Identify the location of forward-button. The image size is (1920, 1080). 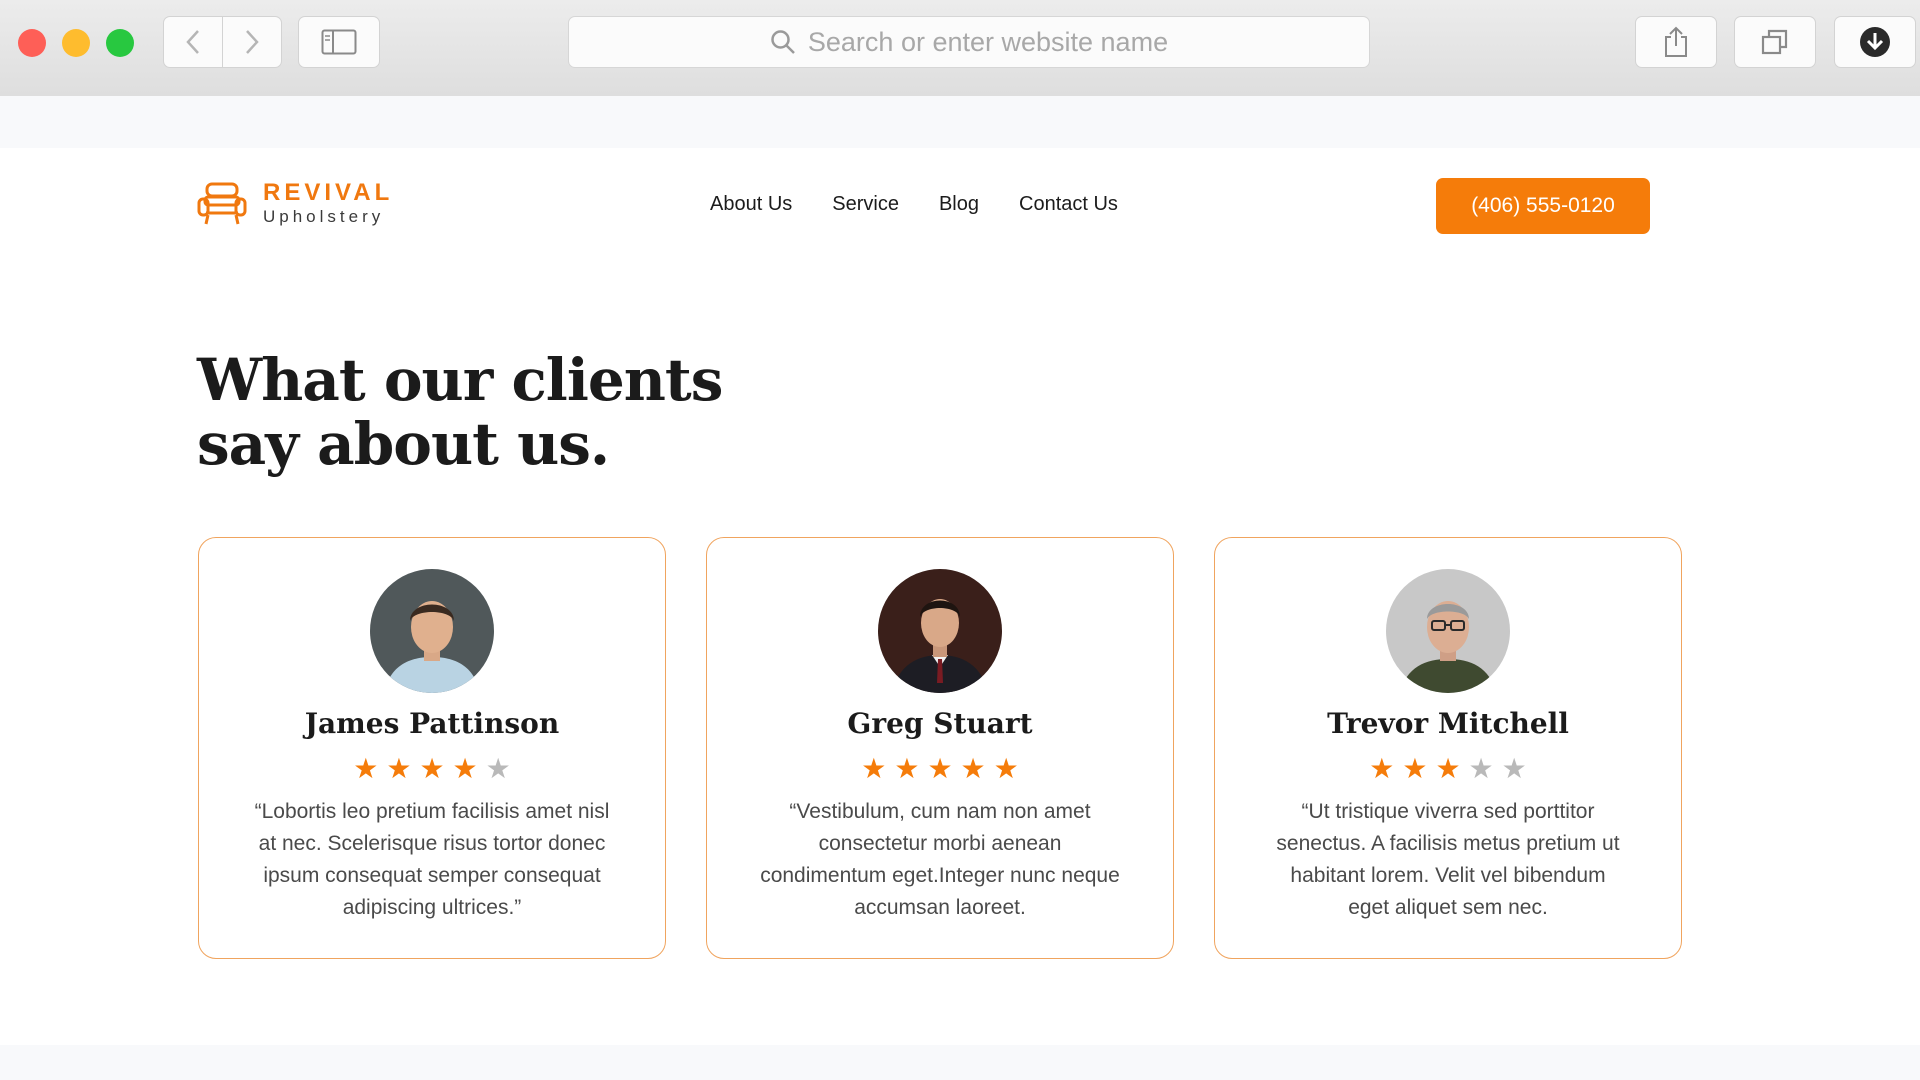
(251, 42).